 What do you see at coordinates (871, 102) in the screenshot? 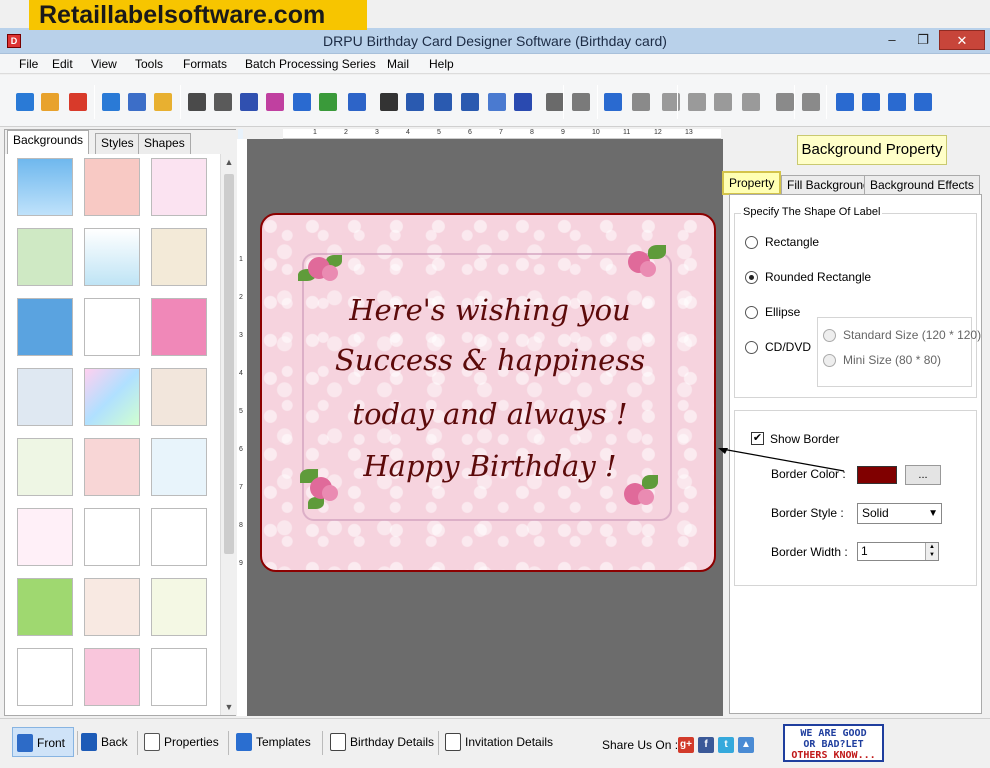
I see `actual-size-icon` at bounding box center [871, 102].